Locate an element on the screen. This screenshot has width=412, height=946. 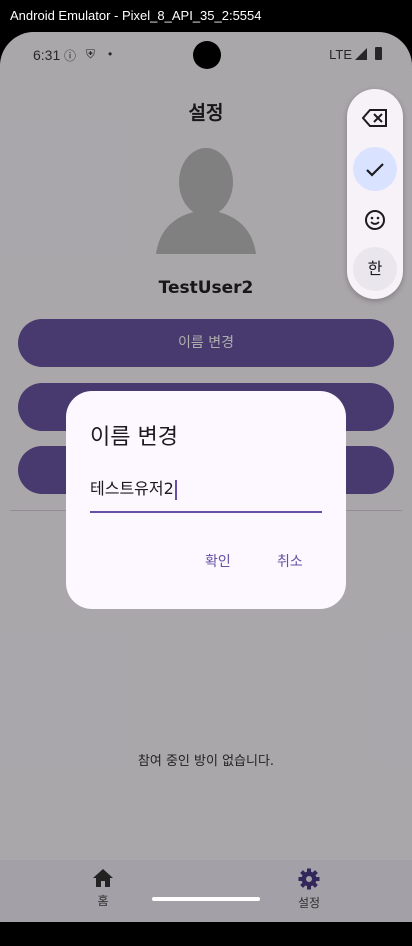
confirm-button: 확인 is located at coordinates (218, 561).